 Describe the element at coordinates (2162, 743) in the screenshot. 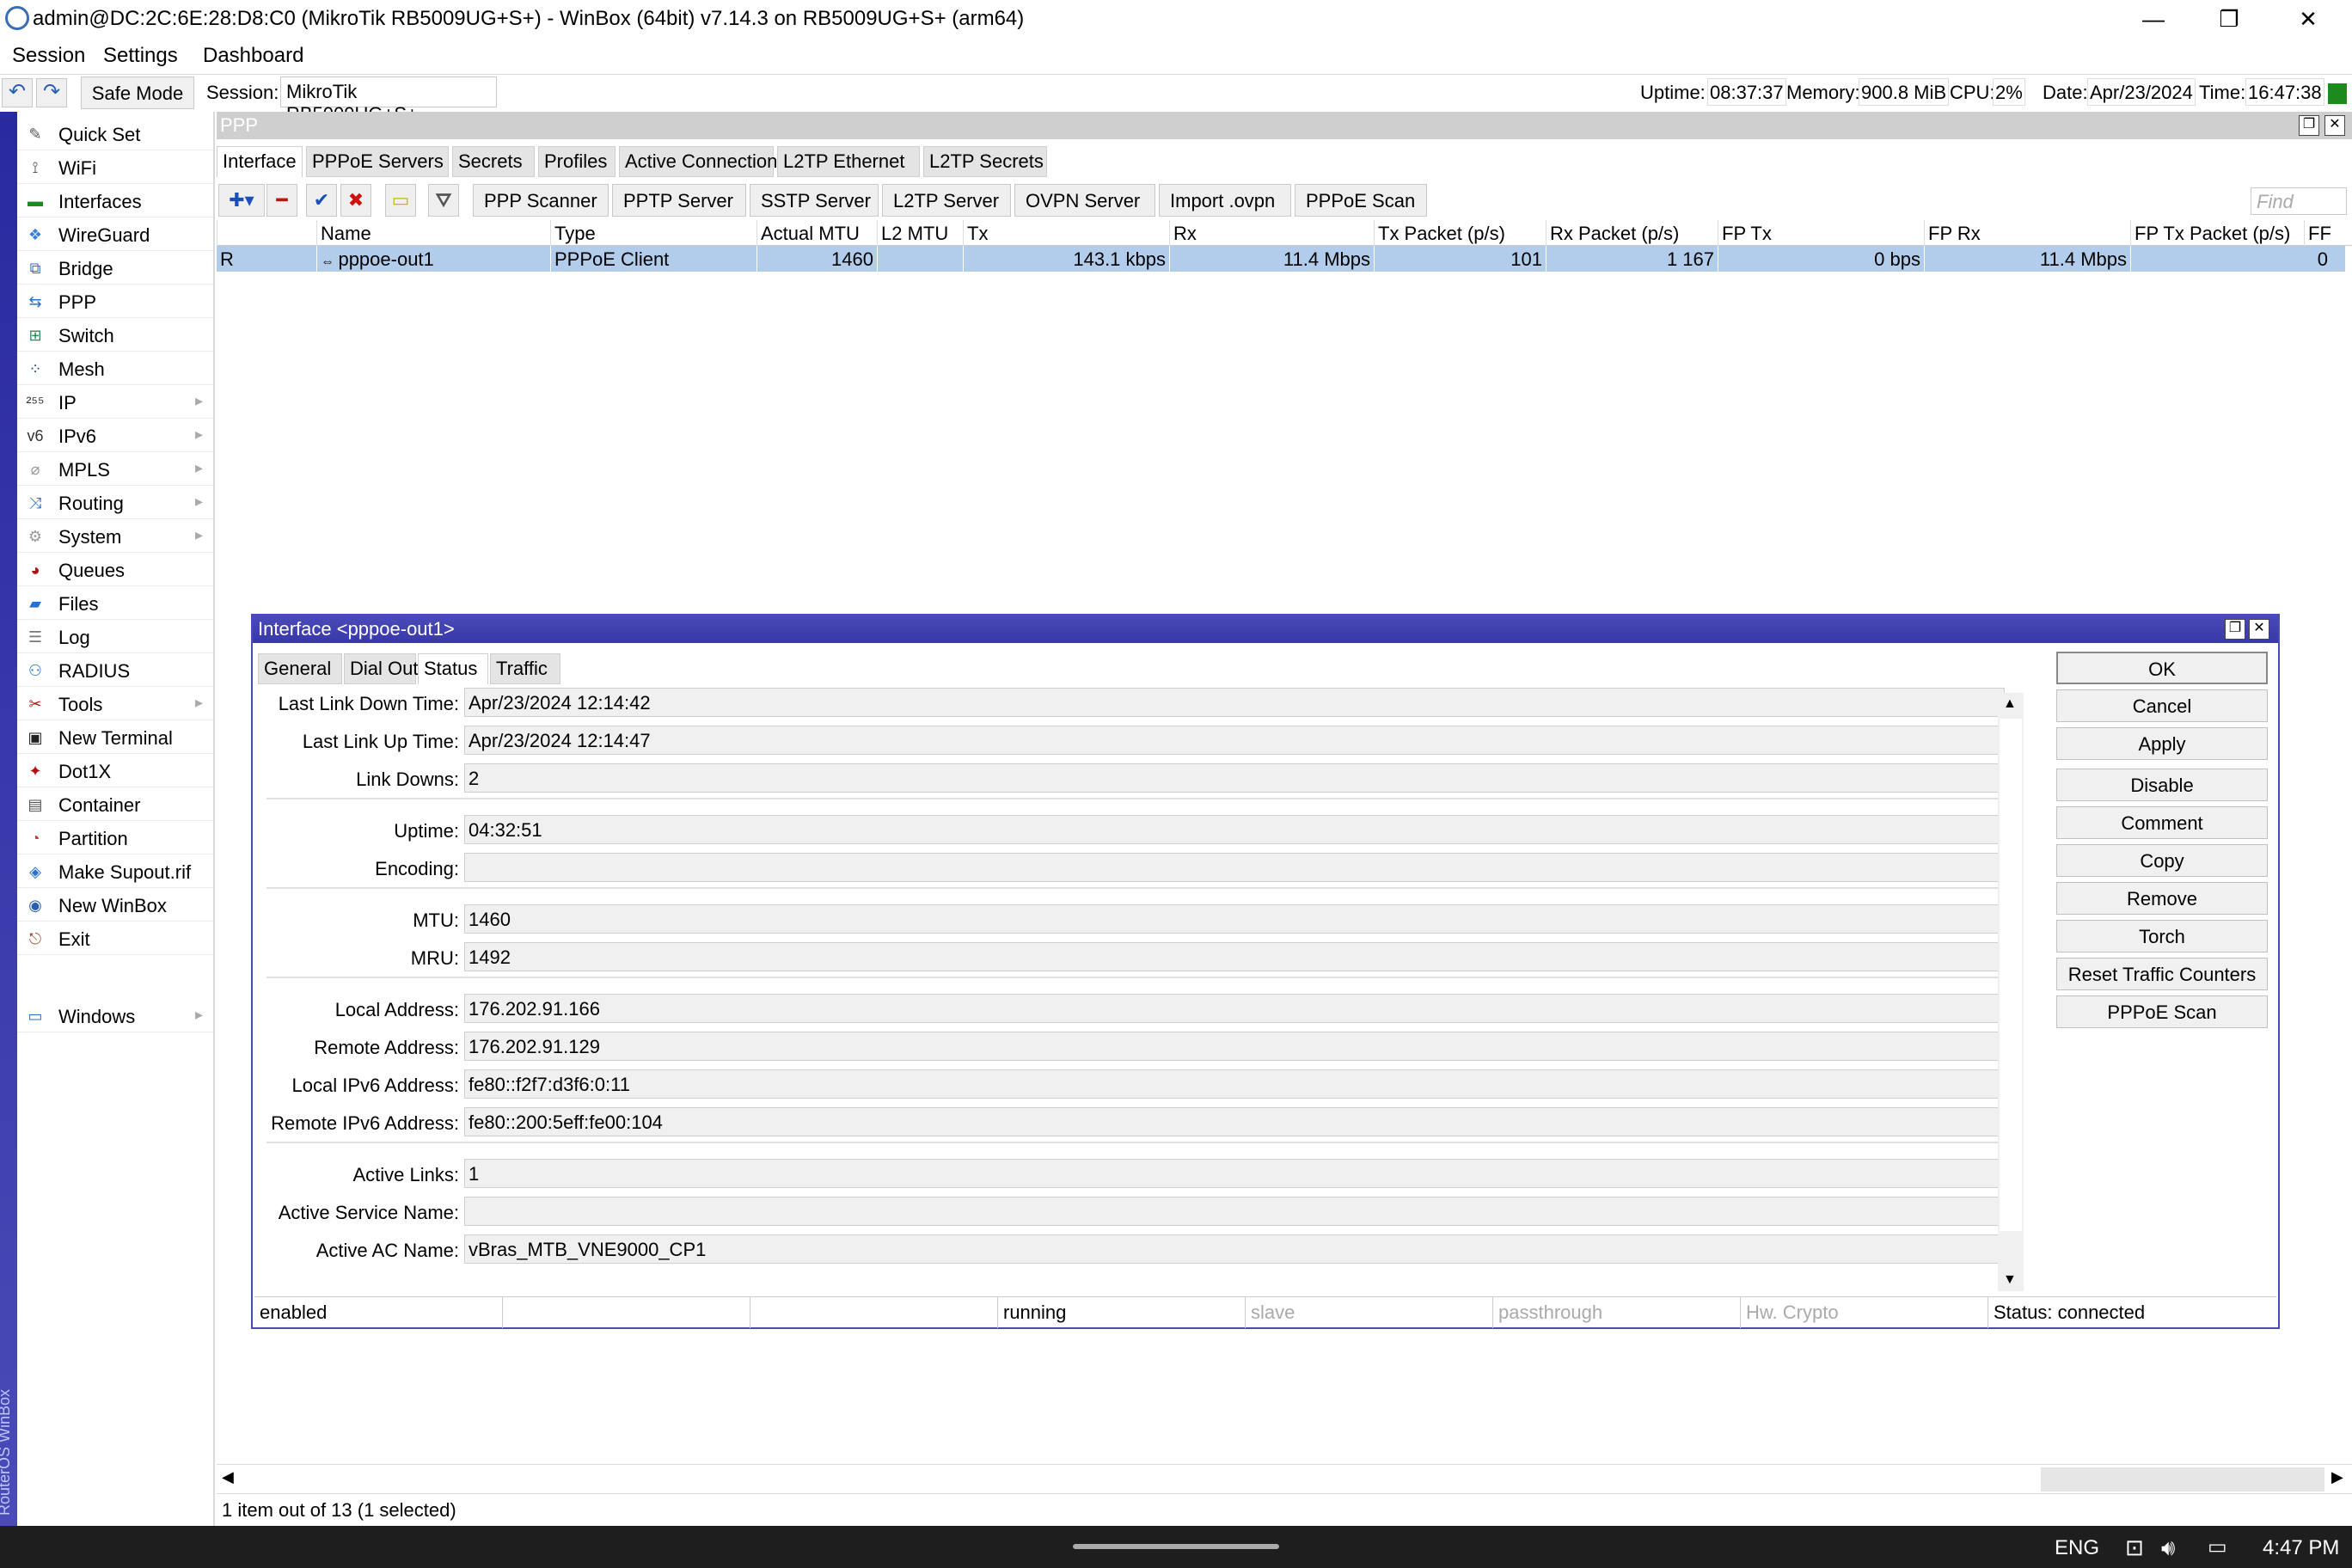

I see `apply-button: Apply` at that location.